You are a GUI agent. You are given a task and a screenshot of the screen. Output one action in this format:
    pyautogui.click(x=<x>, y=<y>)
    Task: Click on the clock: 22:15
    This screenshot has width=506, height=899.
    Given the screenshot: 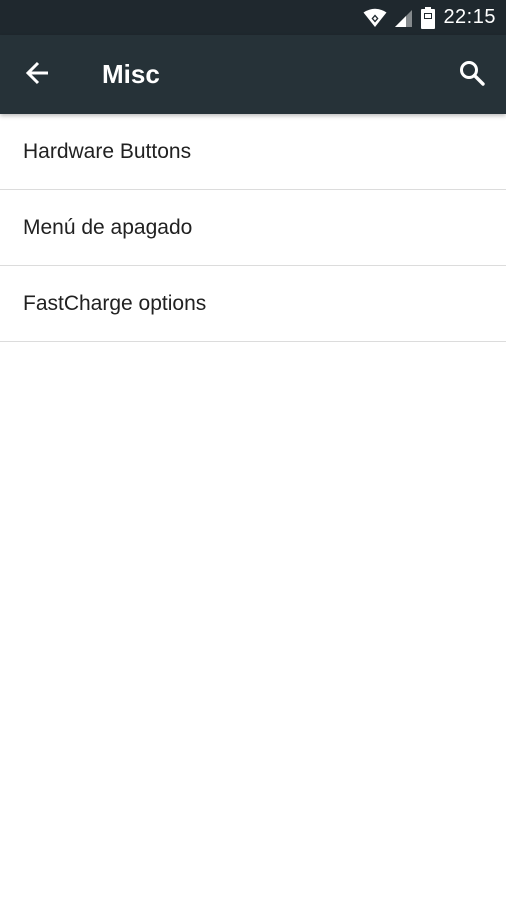 What is the action you would take?
    pyautogui.click(x=469, y=17)
    